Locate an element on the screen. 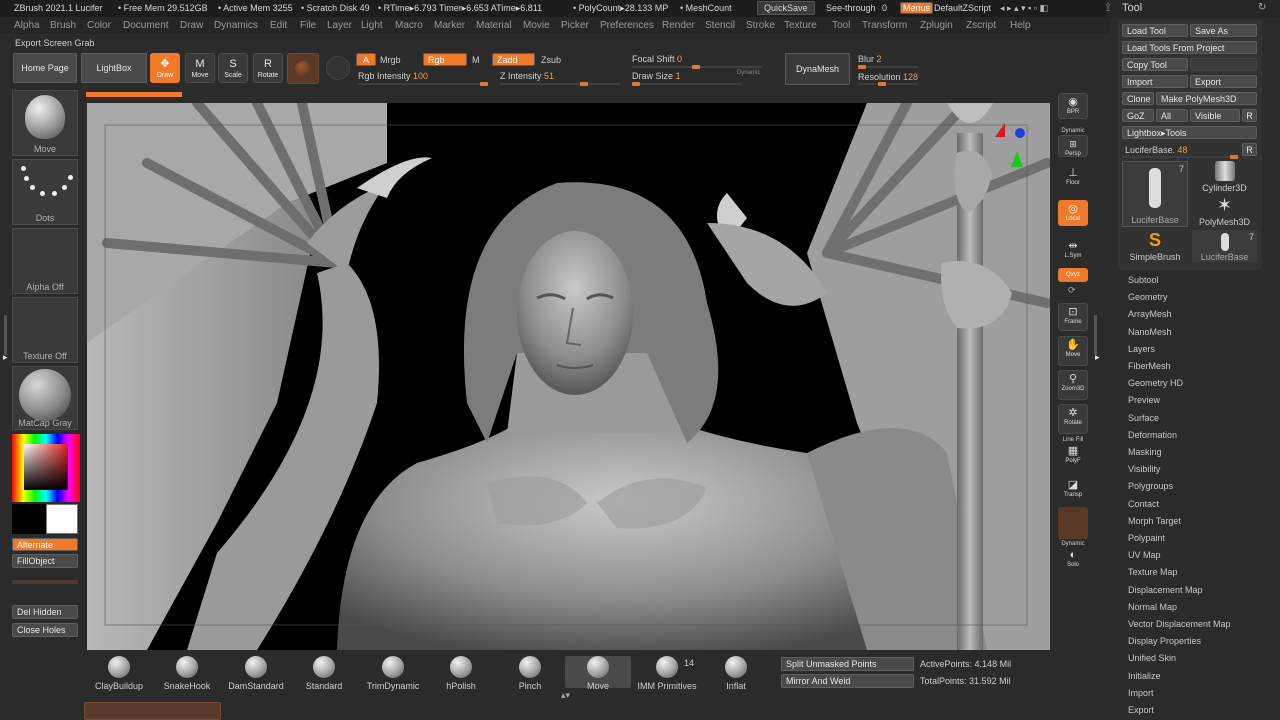 The width and height of the screenshot is (1280, 720). menu-document: Document is located at coordinates (146, 25).